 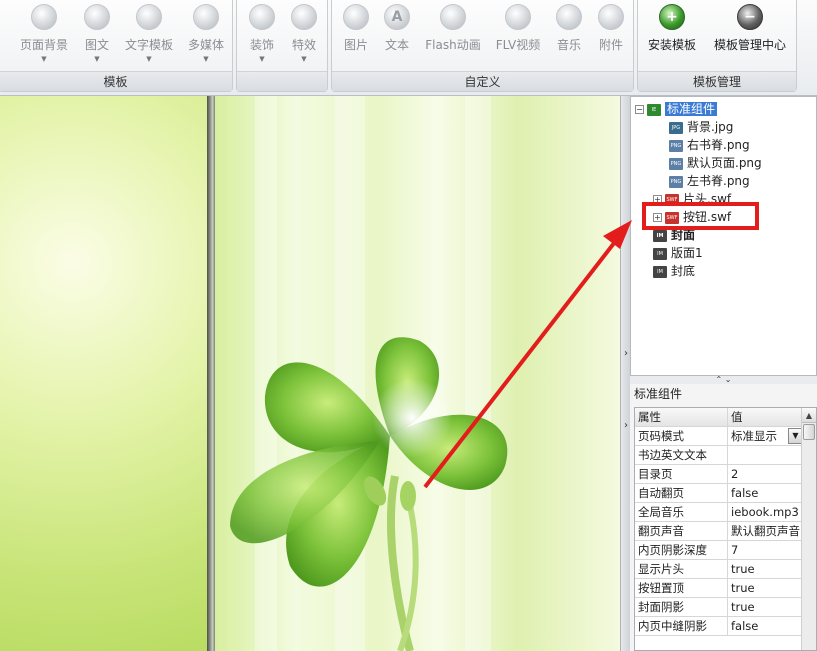 What do you see at coordinates (639, 109) in the screenshot?
I see `collapse-icon: −` at bounding box center [639, 109].